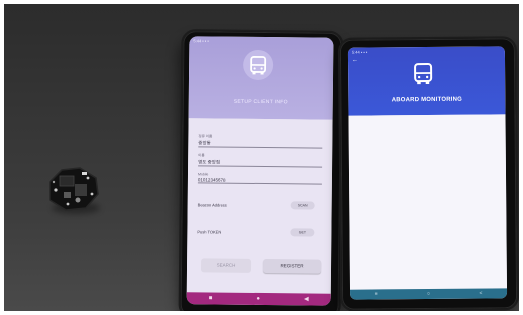 The image size is (523, 315). Describe the element at coordinates (260, 141) in the screenshot. I see `stop-name-field: 정류 이름 중앙동` at that location.